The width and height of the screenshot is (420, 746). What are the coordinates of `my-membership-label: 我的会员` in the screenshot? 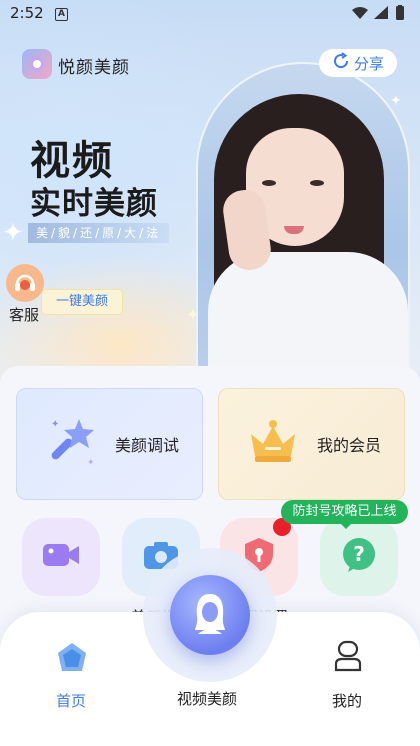 It's located at (349, 445).